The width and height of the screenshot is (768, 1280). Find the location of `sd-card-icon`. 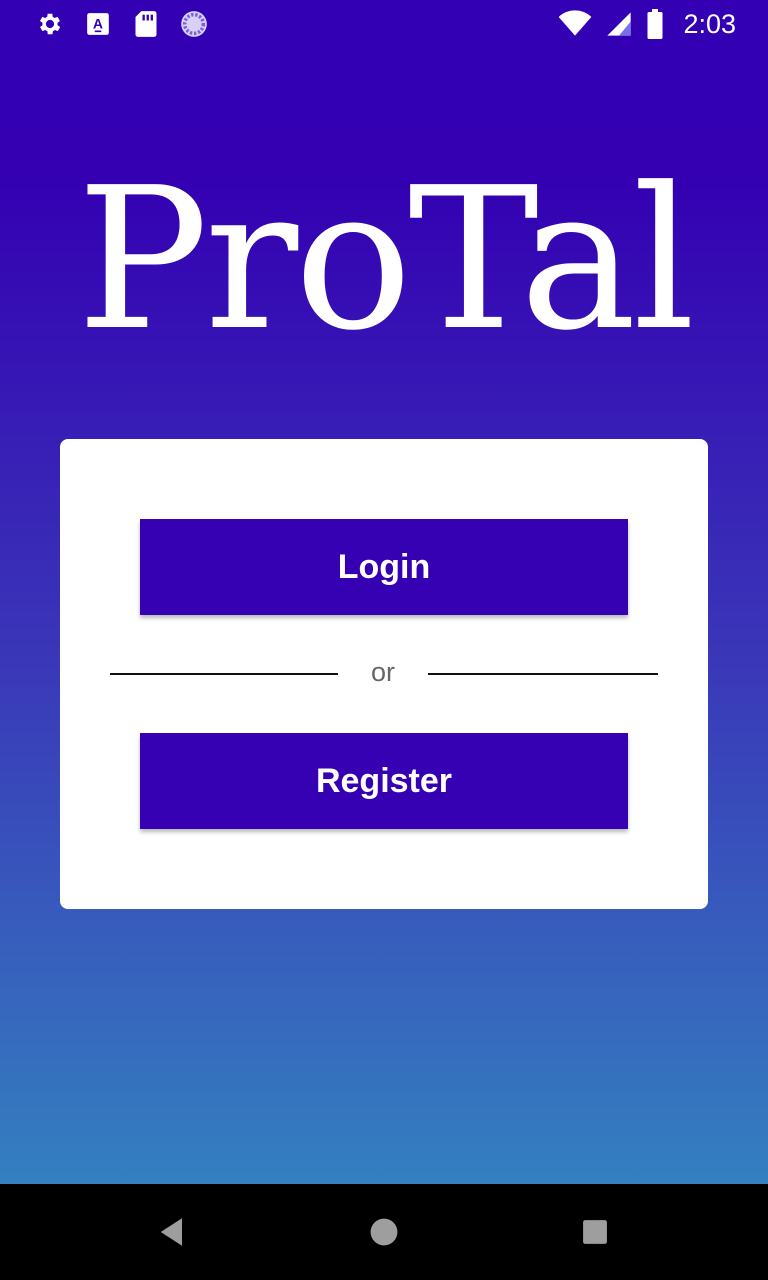

sd-card-icon is located at coordinates (146, 24).